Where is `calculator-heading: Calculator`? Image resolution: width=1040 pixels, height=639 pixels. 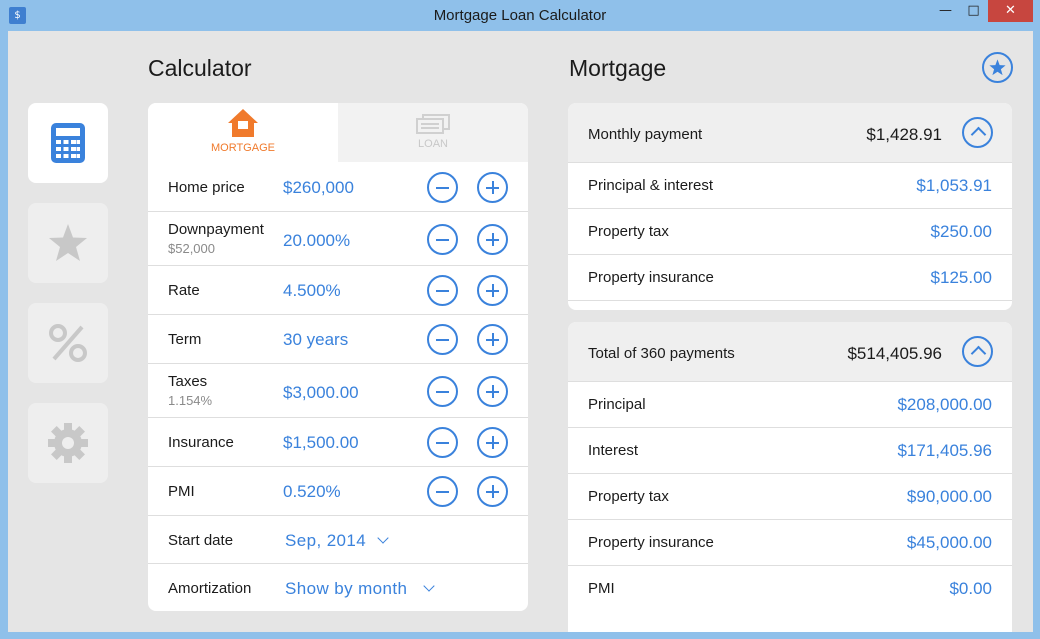 calculator-heading: Calculator is located at coordinates (200, 68).